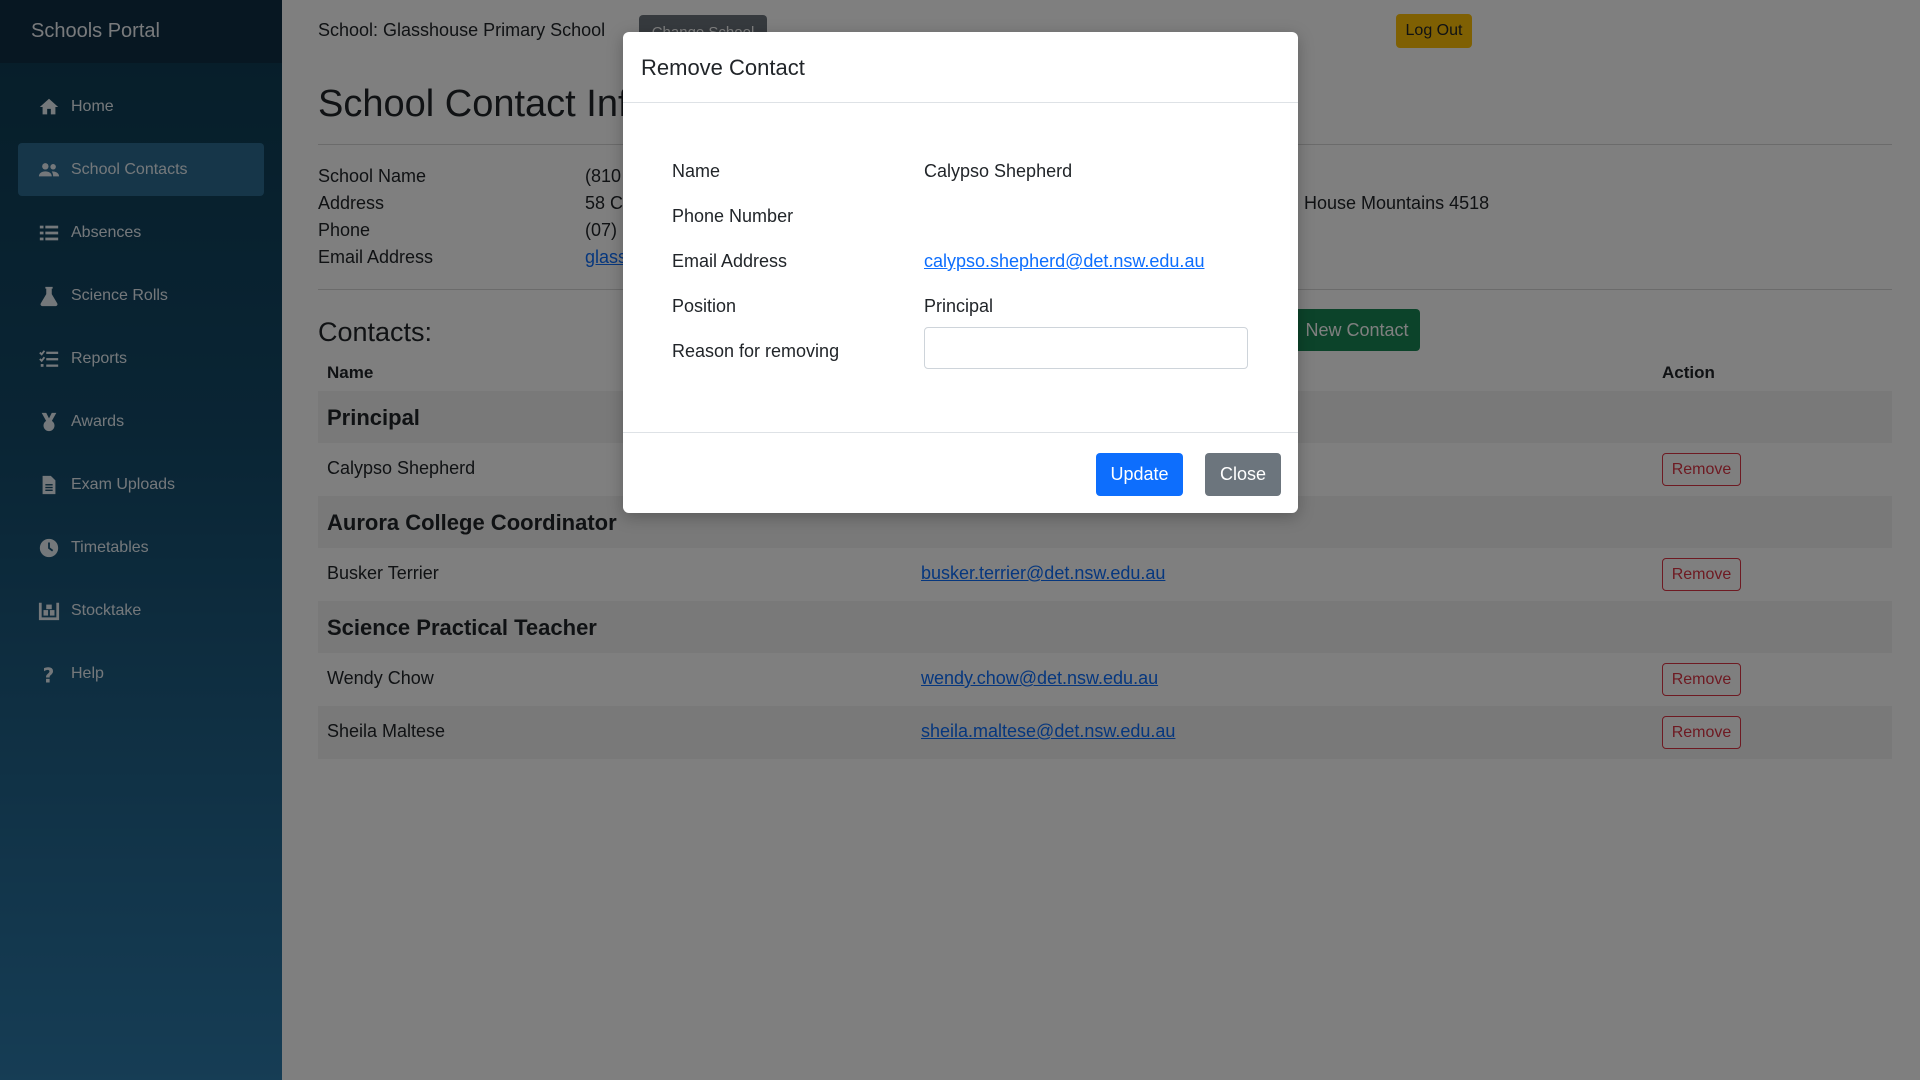 The height and width of the screenshot is (1080, 1920). I want to click on field-label: Name, so click(696, 171).